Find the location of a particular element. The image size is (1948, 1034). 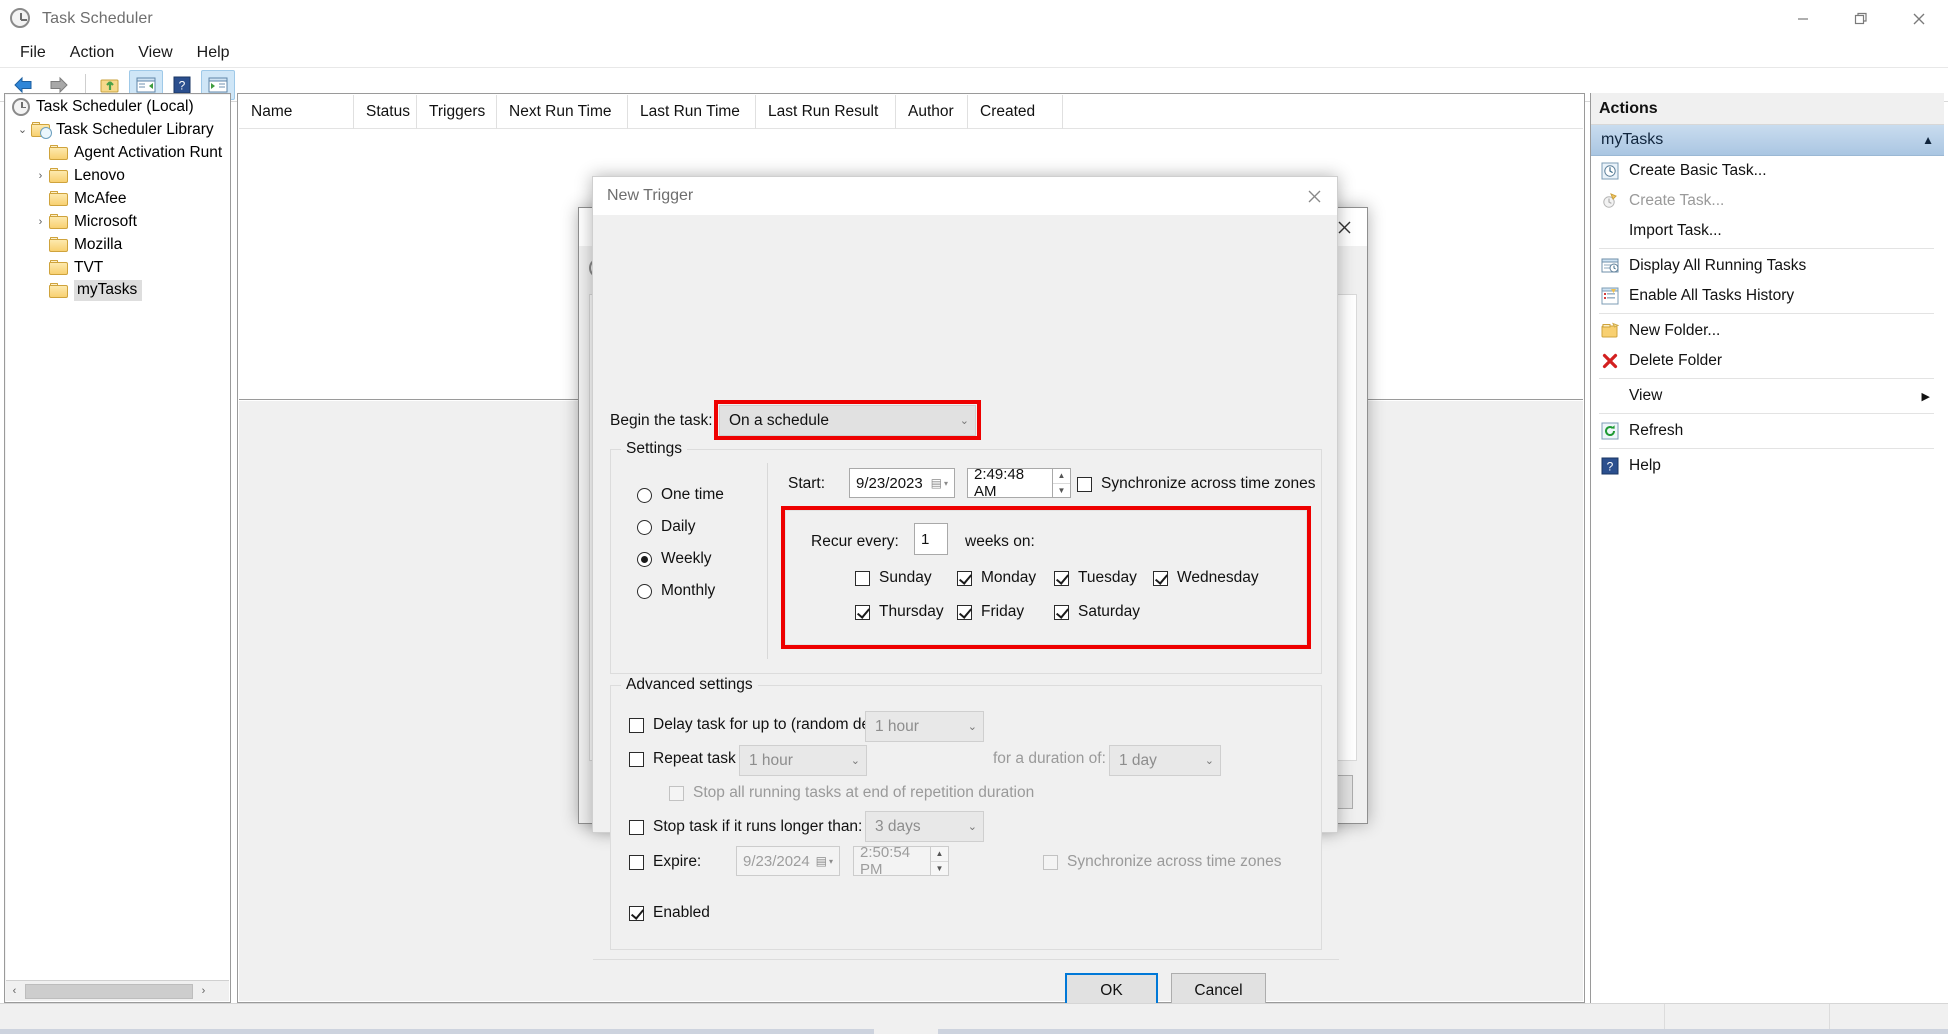

radio-daily: Daily is located at coordinates (692, 527).